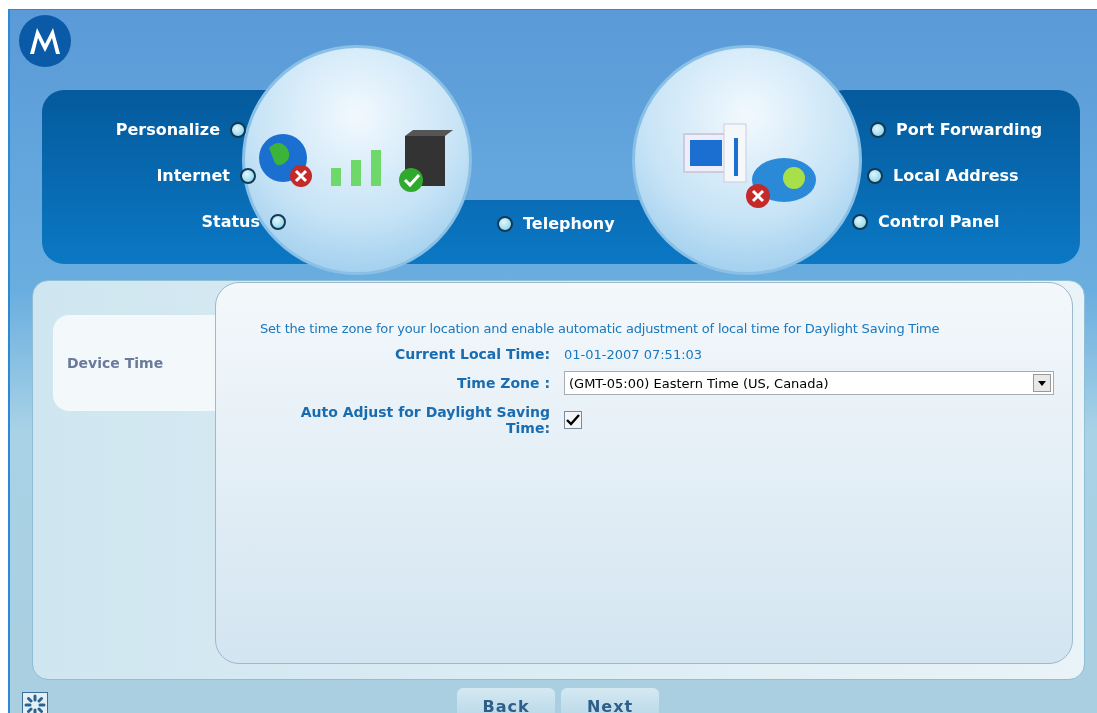 The width and height of the screenshot is (1097, 713). Describe the element at coordinates (956, 129) in the screenshot. I see `nav-link: Port Forwarding` at that location.